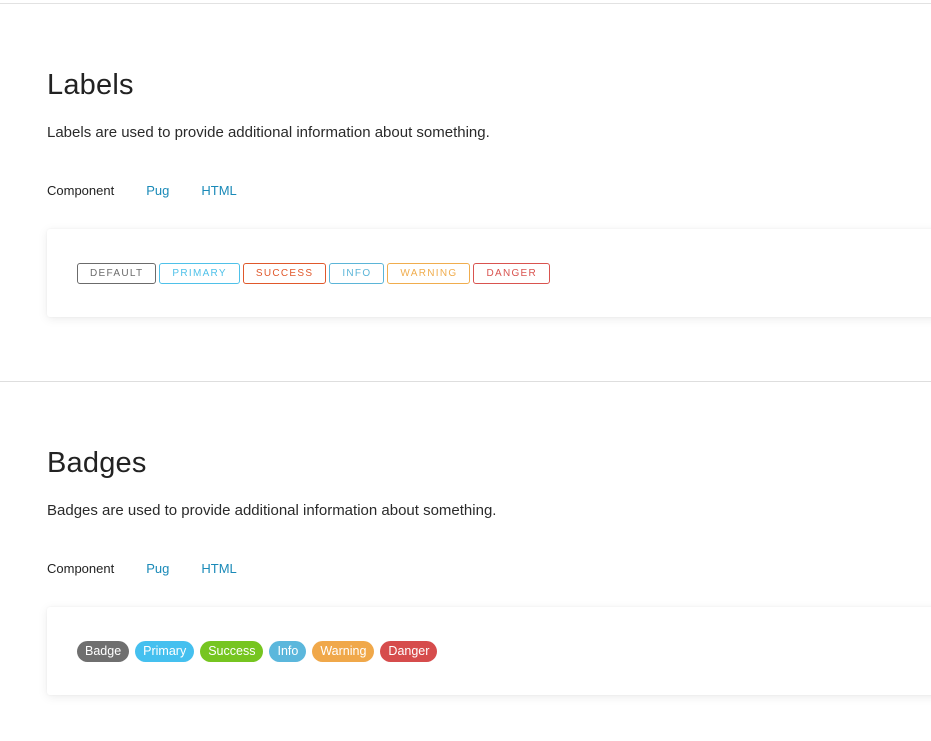 The height and width of the screenshot is (741, 931). I want to click on label-success: SUCCESS, so click(284, 273).